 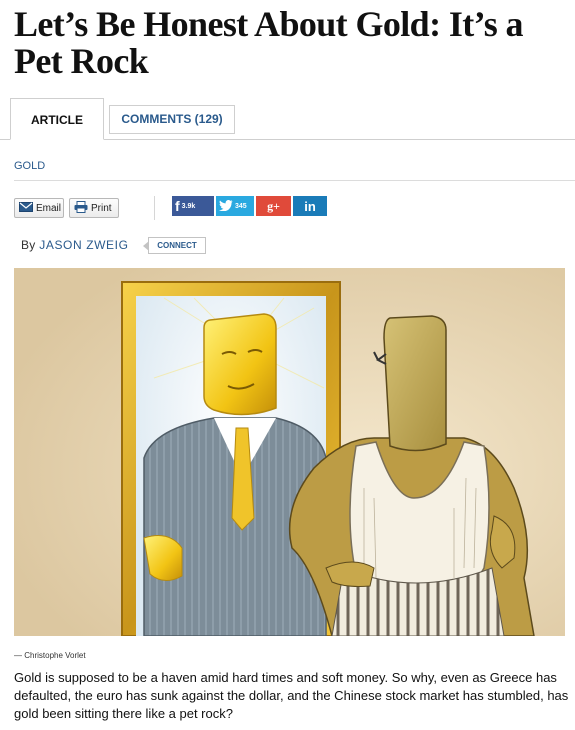 I want to click on byline-prefix: By, so click(x=28, y=245).